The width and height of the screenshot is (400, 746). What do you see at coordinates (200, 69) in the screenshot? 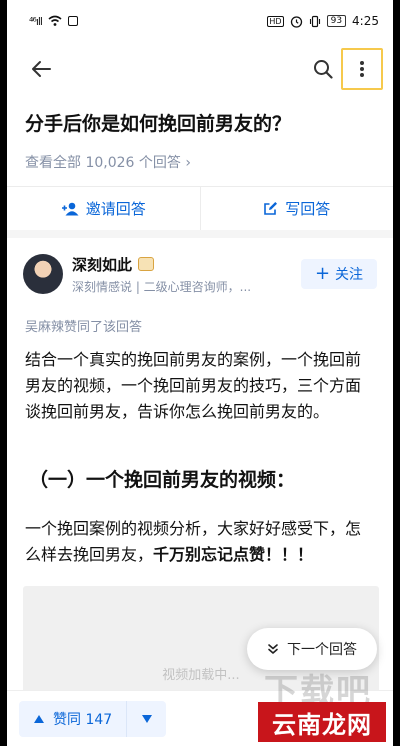
I see `top-bar` at bounding box center [200, 69].